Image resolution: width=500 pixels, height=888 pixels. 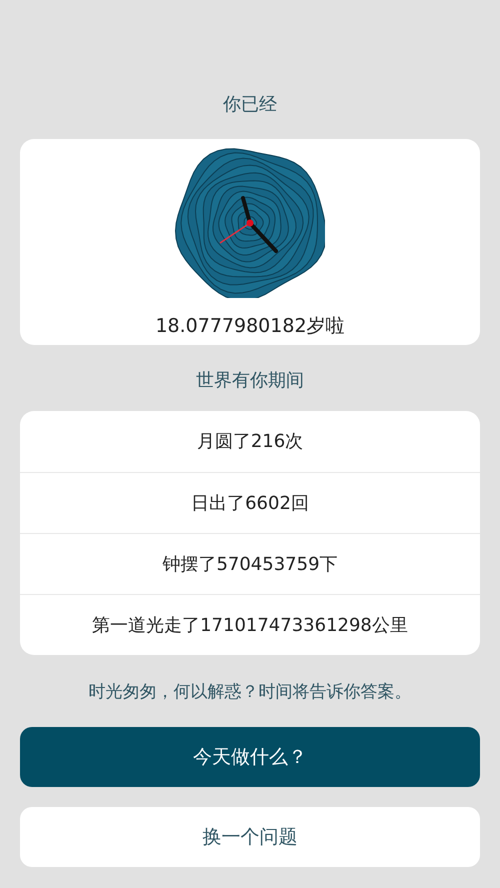 I want to click on section-heading: 你已经, so click(x=250, y=105).